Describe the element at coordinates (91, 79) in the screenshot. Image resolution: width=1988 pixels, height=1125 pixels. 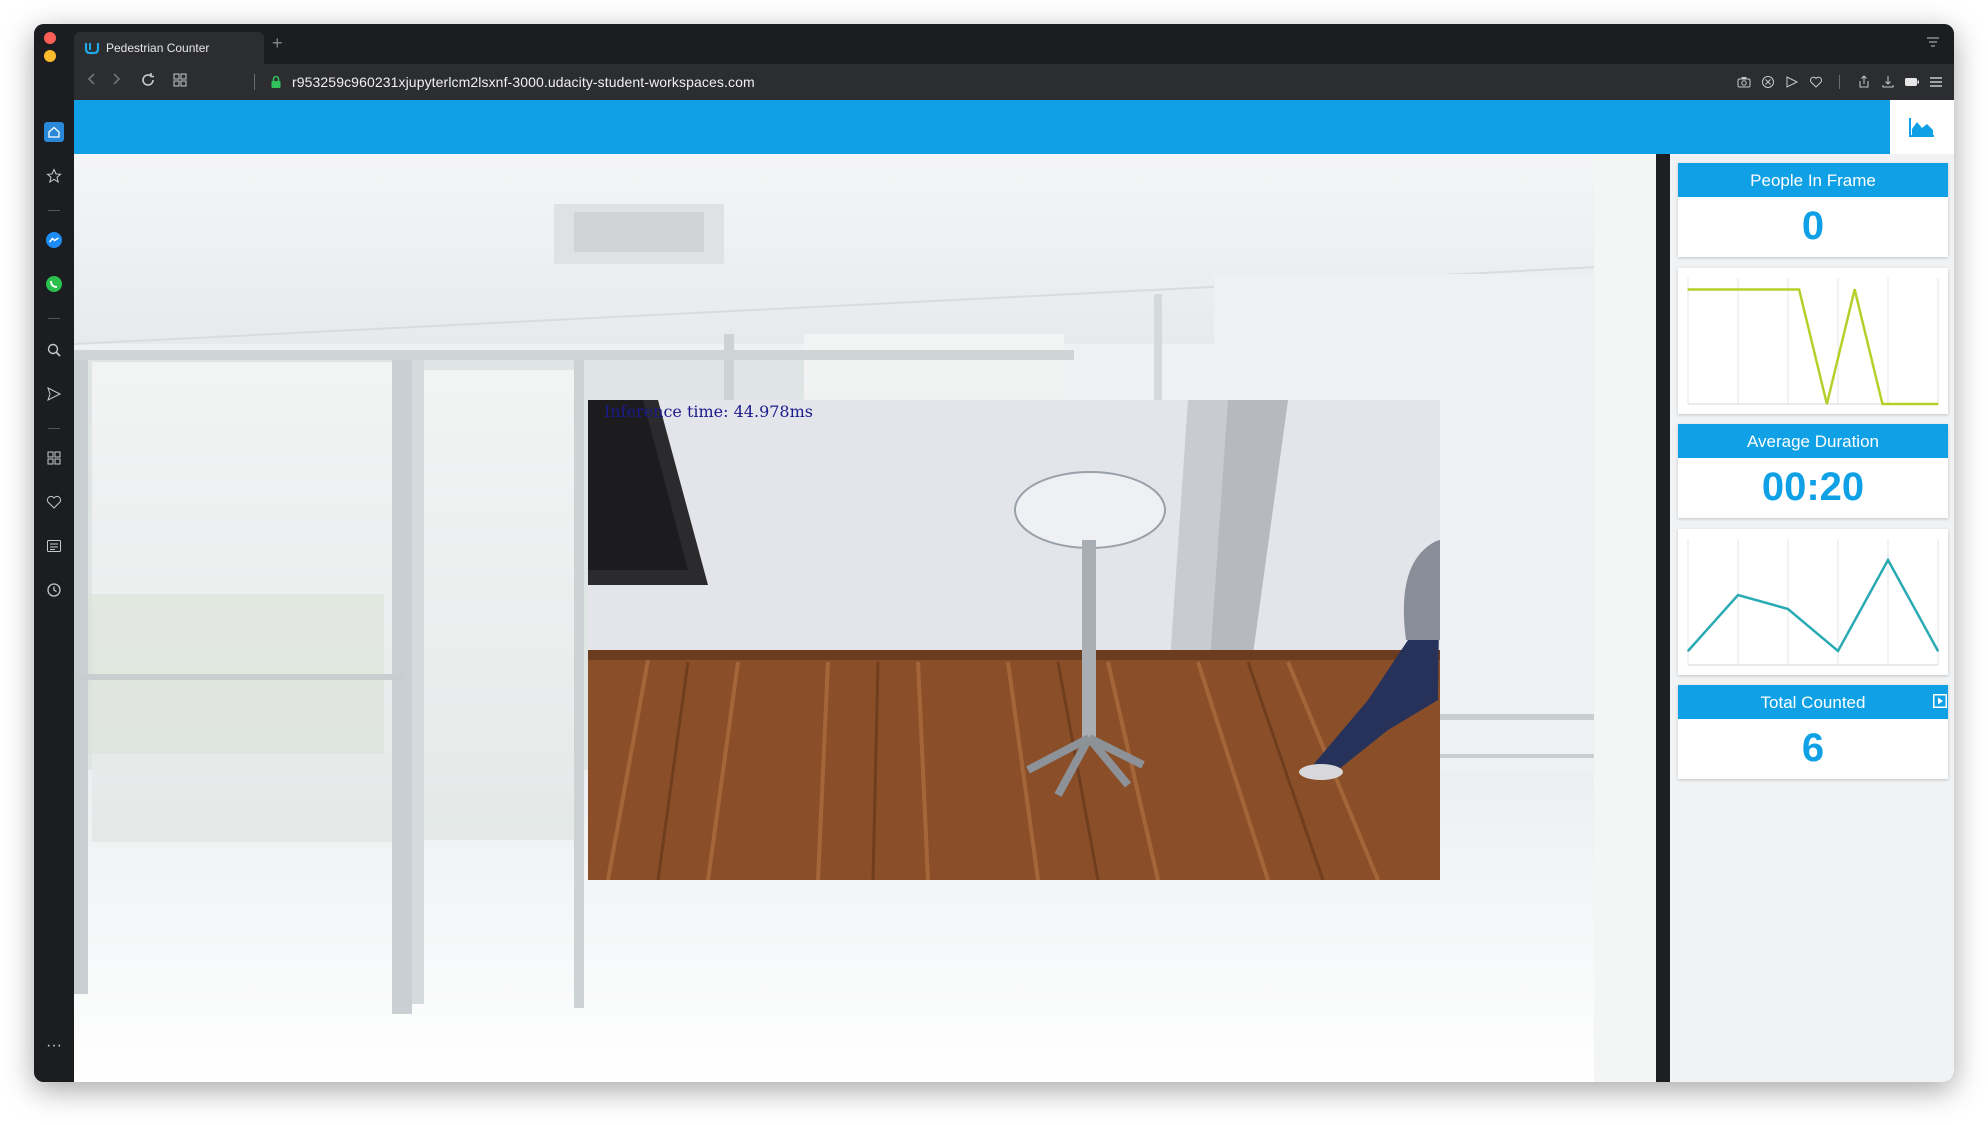
I see `chevron-left-icon` at that location.